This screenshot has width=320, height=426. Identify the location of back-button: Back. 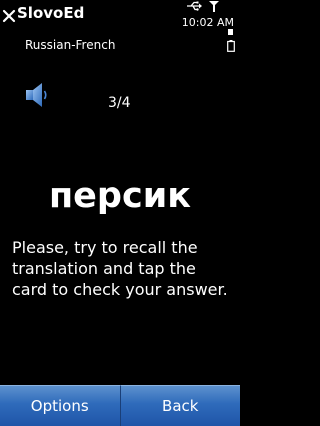
(179, 405).